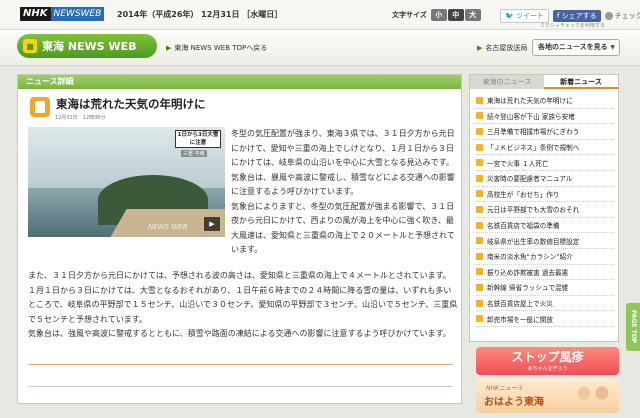  I want to click on list-item: 災害時の要配慮者マニュアル, so click(545, 179).